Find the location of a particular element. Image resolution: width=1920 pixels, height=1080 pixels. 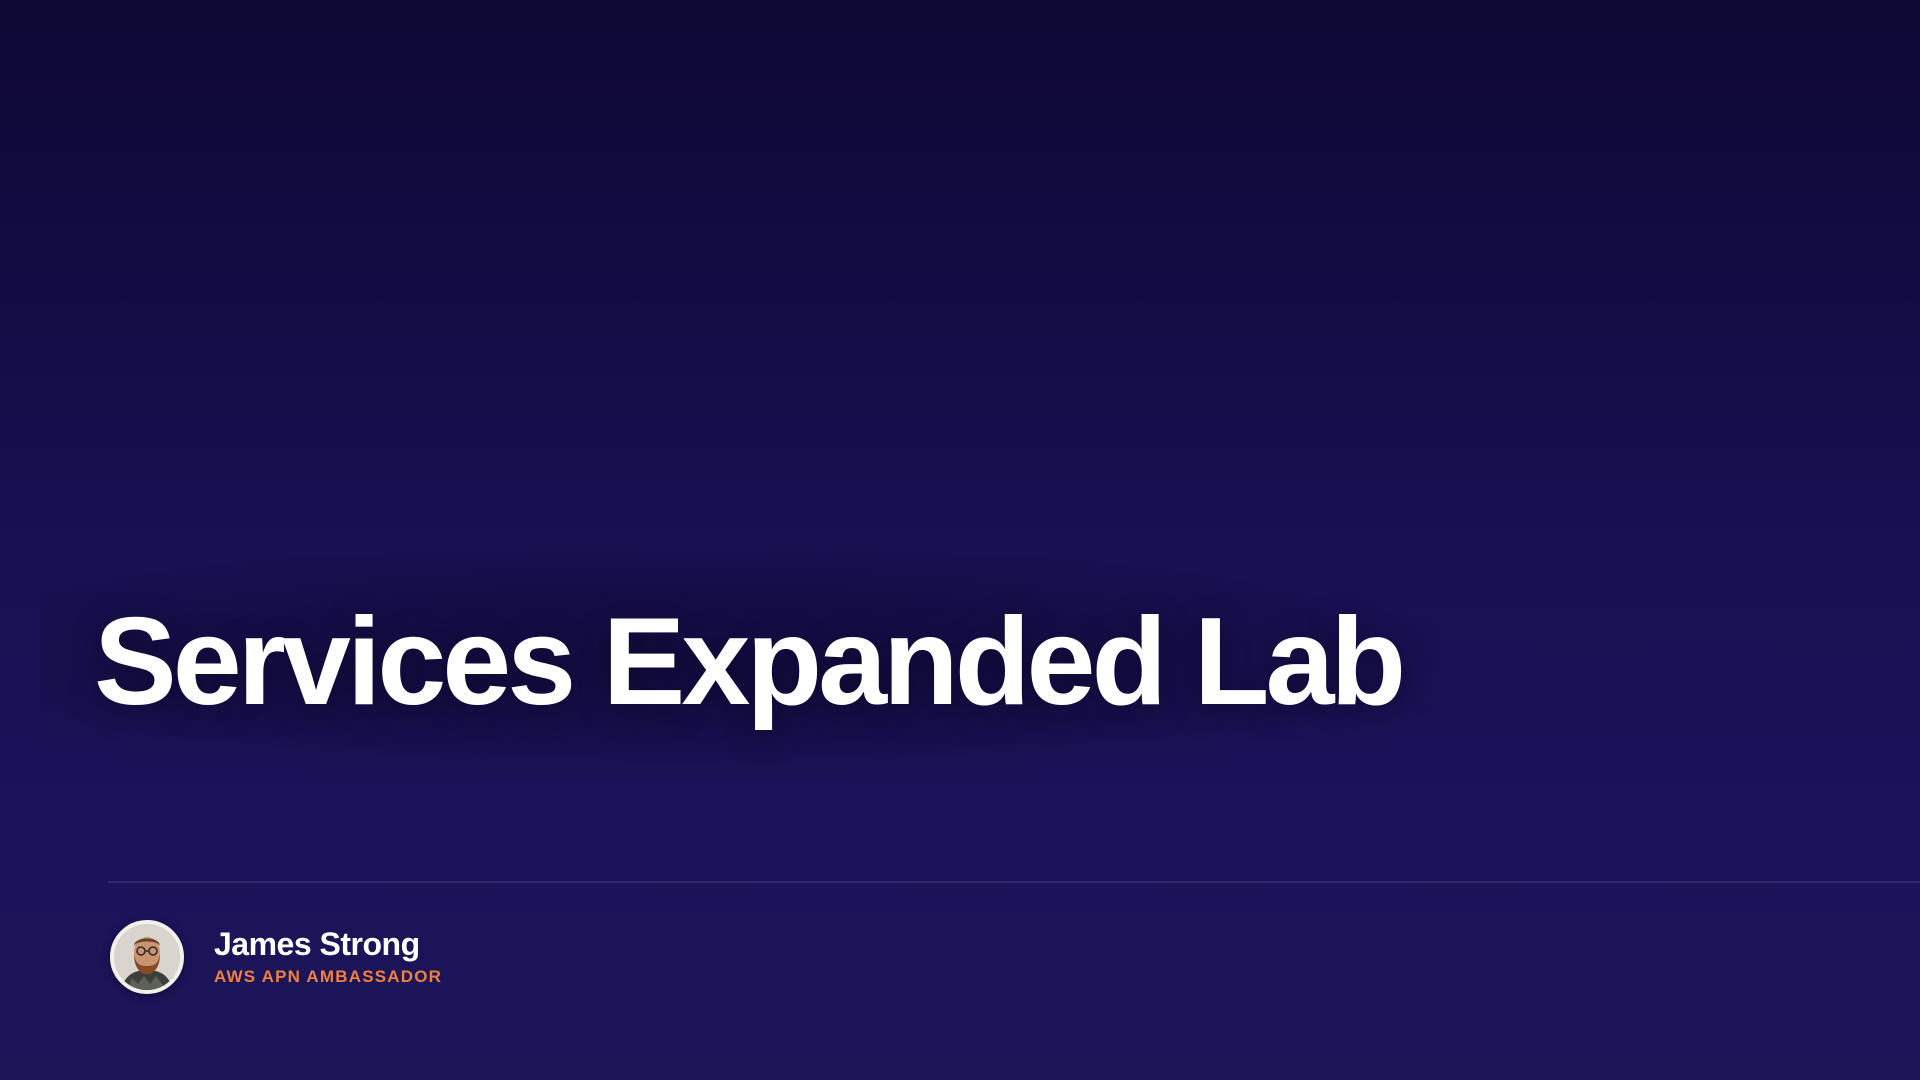

presenter-name: James Strong is located at coordinates (317, 944).